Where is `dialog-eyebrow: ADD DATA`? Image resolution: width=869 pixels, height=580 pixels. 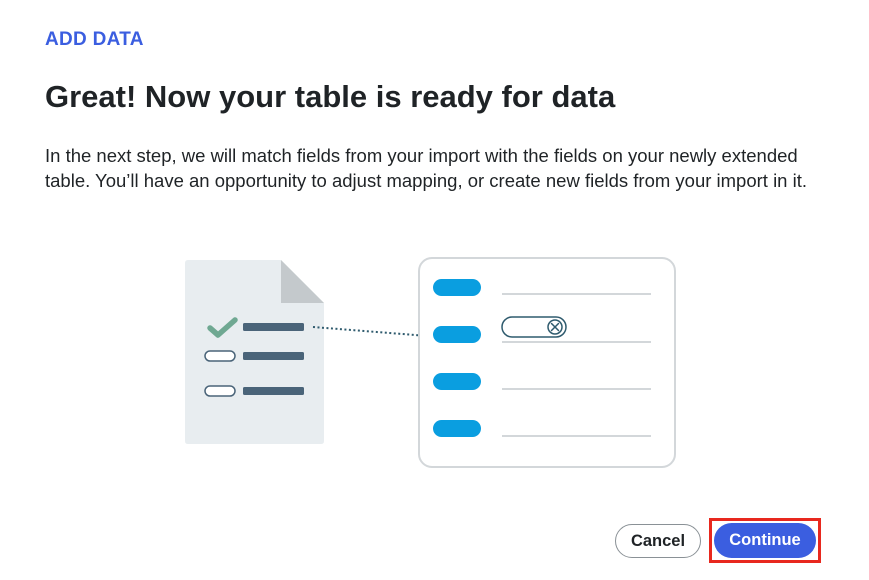 dialog-eyebrow: ADD DATA is located at coordinates (94, 39).